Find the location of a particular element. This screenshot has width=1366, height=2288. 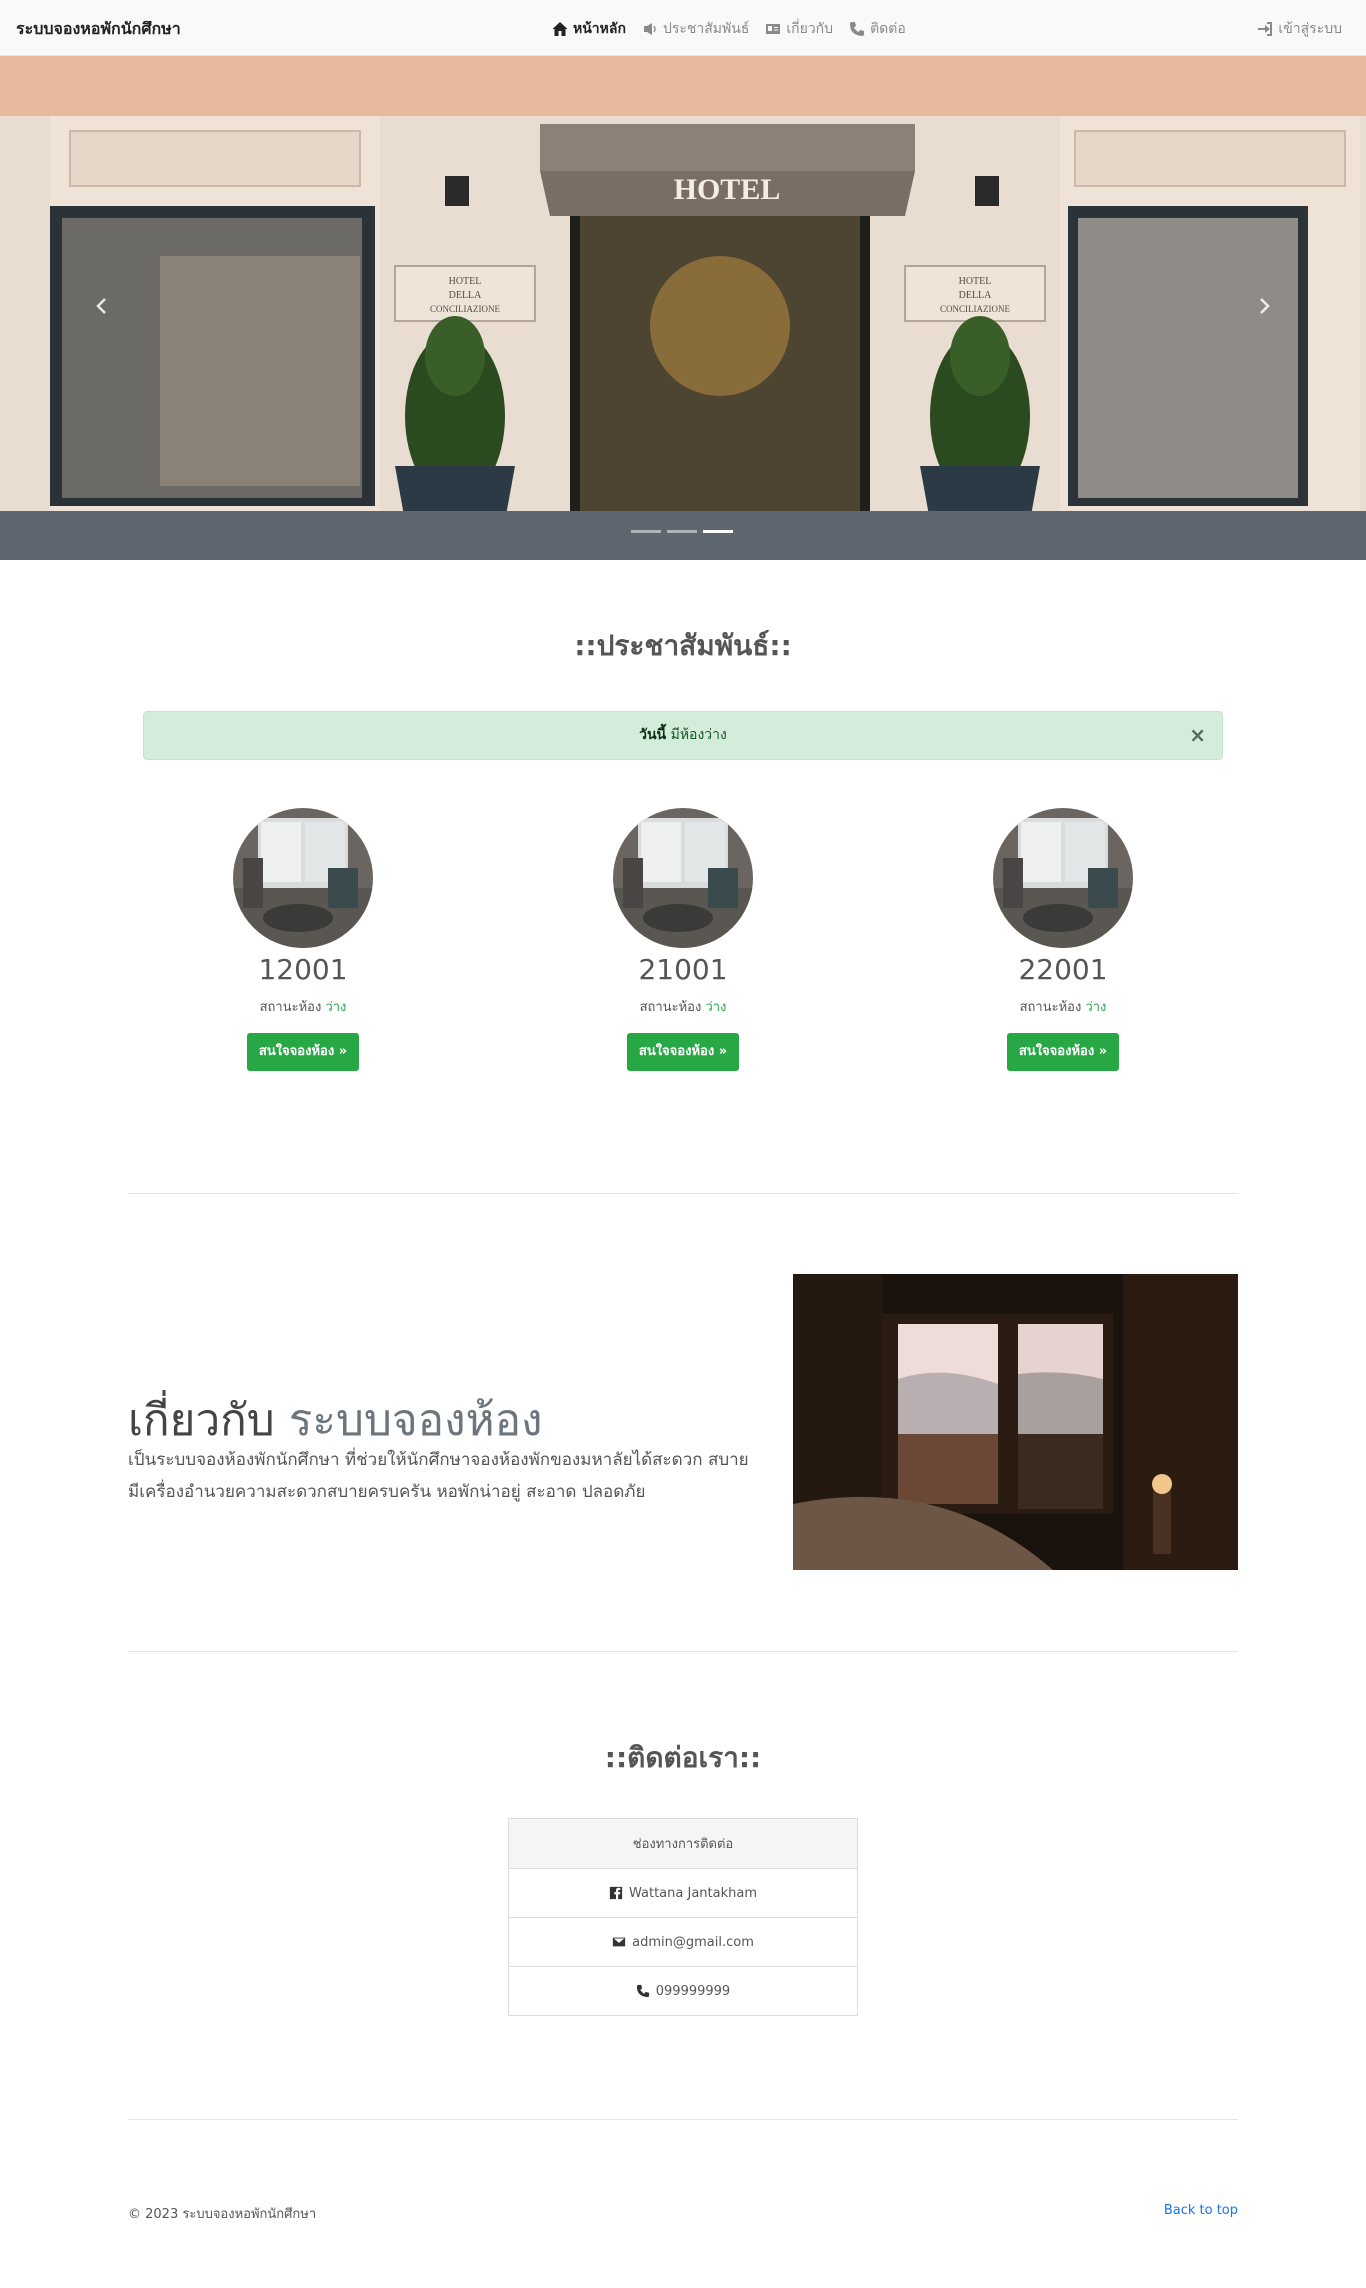

back-to-top-link: Back to top is located at coordinates (1201, 2210).